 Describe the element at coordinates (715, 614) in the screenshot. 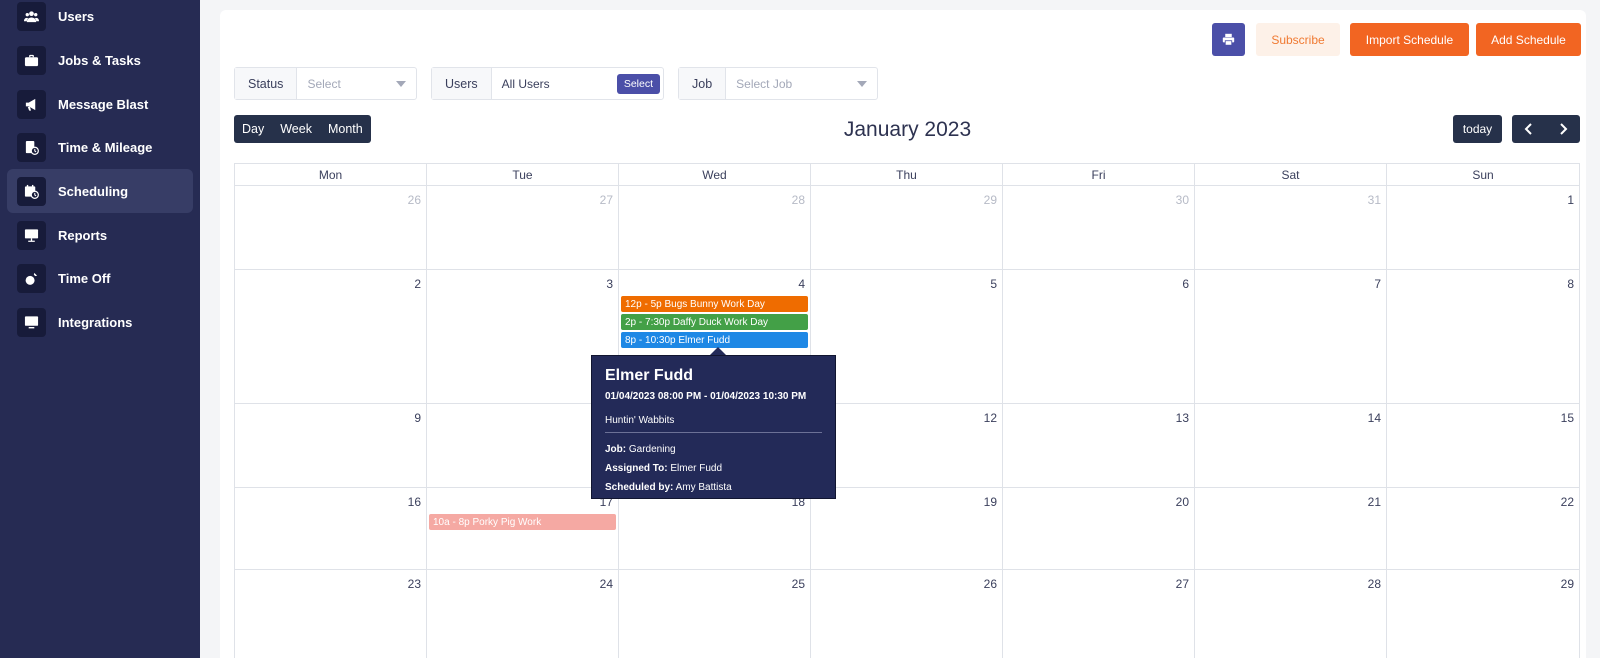

I see `calendar-day-cell: 25` at that location.